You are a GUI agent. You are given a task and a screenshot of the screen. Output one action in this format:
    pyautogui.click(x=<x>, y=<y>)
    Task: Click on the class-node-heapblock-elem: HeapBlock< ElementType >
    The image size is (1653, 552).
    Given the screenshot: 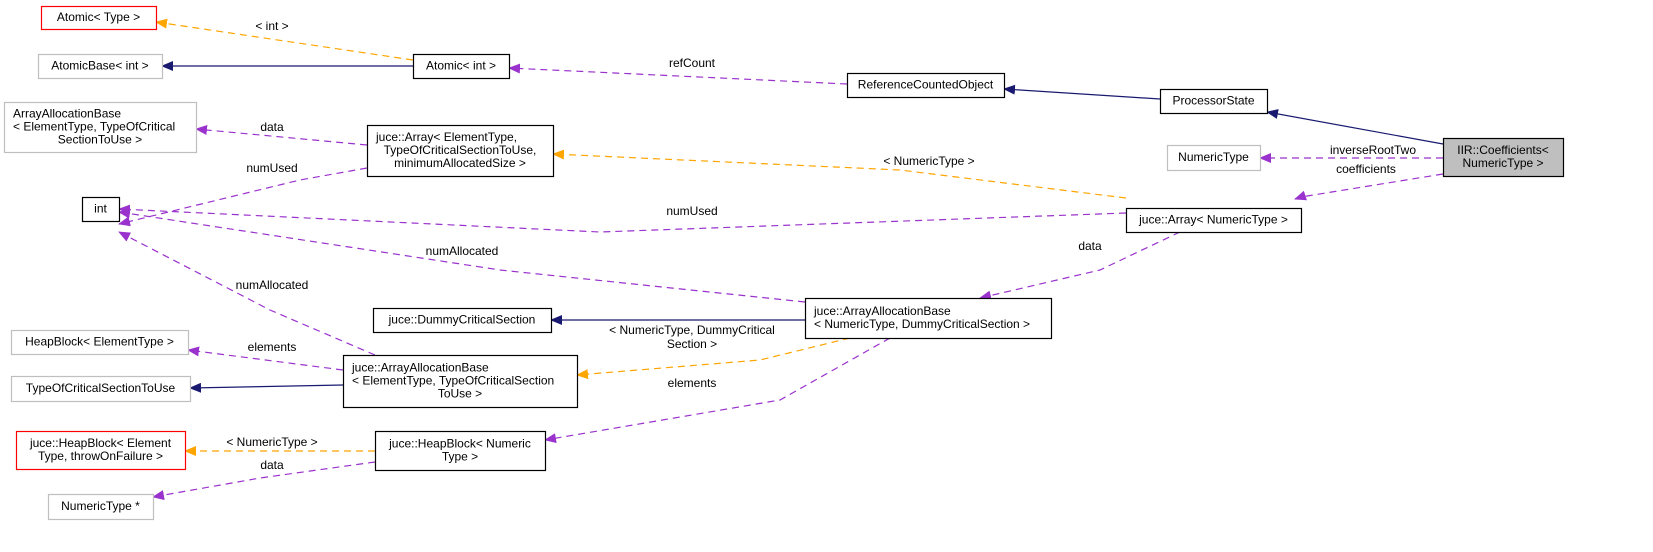 What is the action you would take?
    pyautogui.click(x=100, y=342)
    